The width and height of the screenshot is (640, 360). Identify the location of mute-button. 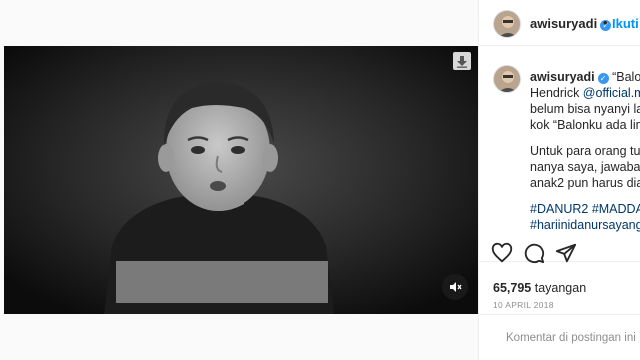
(455, 287).